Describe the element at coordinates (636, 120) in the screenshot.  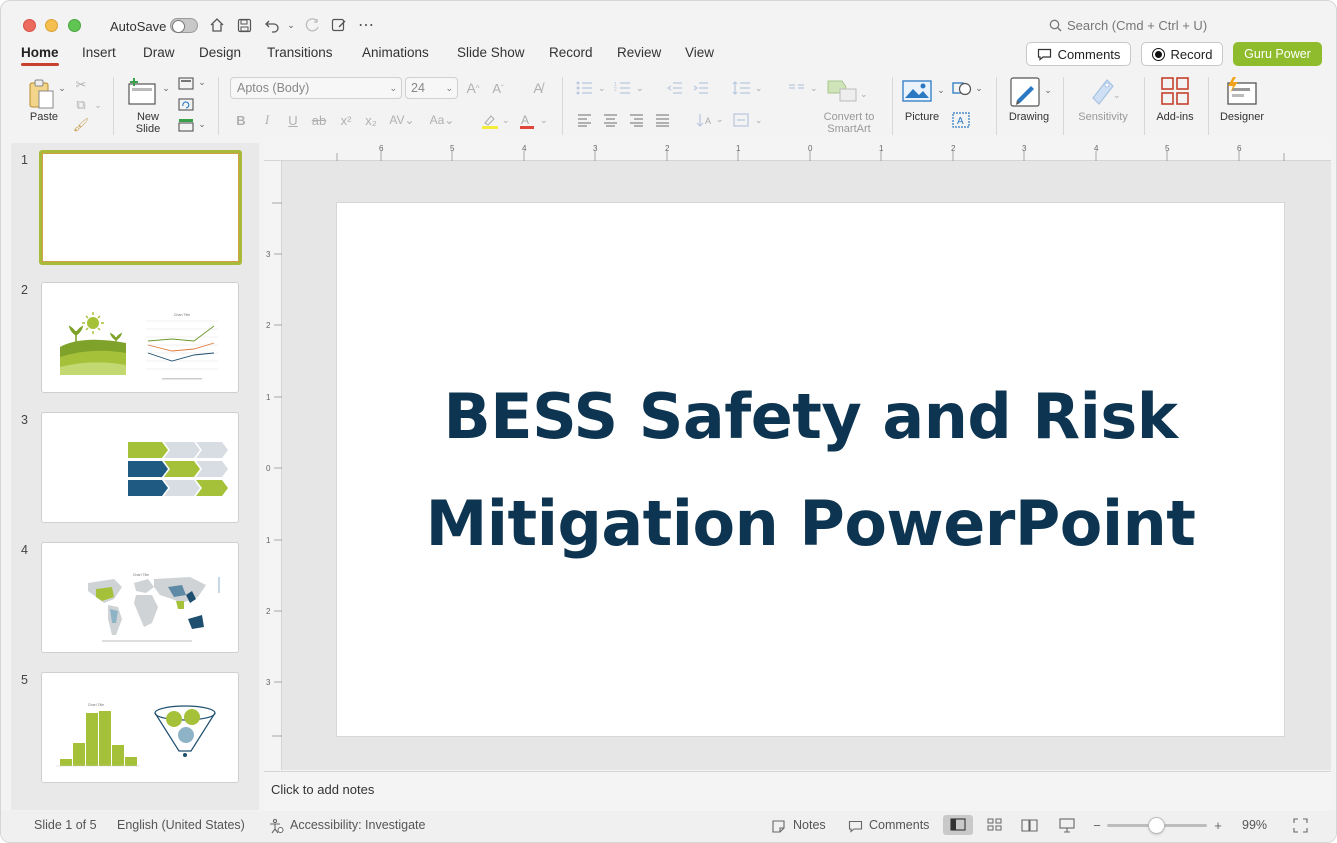
I see `align-right-icon` at that location.